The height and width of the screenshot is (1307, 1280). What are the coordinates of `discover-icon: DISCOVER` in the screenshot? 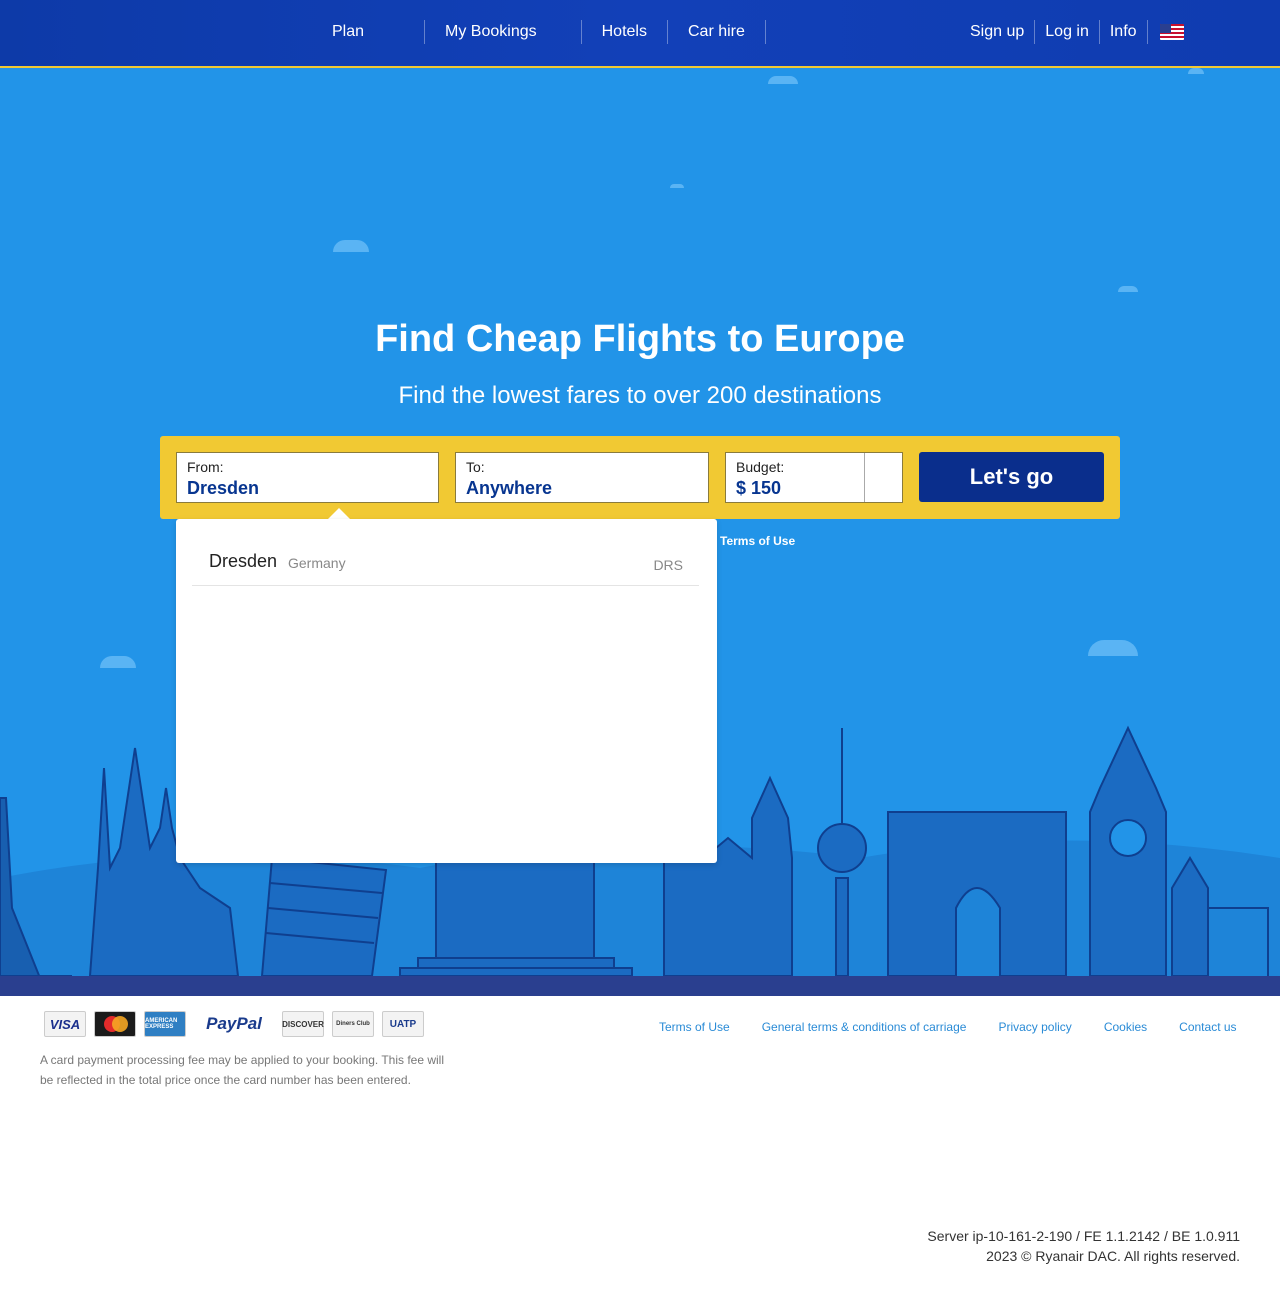 It's located at (303, 1024).